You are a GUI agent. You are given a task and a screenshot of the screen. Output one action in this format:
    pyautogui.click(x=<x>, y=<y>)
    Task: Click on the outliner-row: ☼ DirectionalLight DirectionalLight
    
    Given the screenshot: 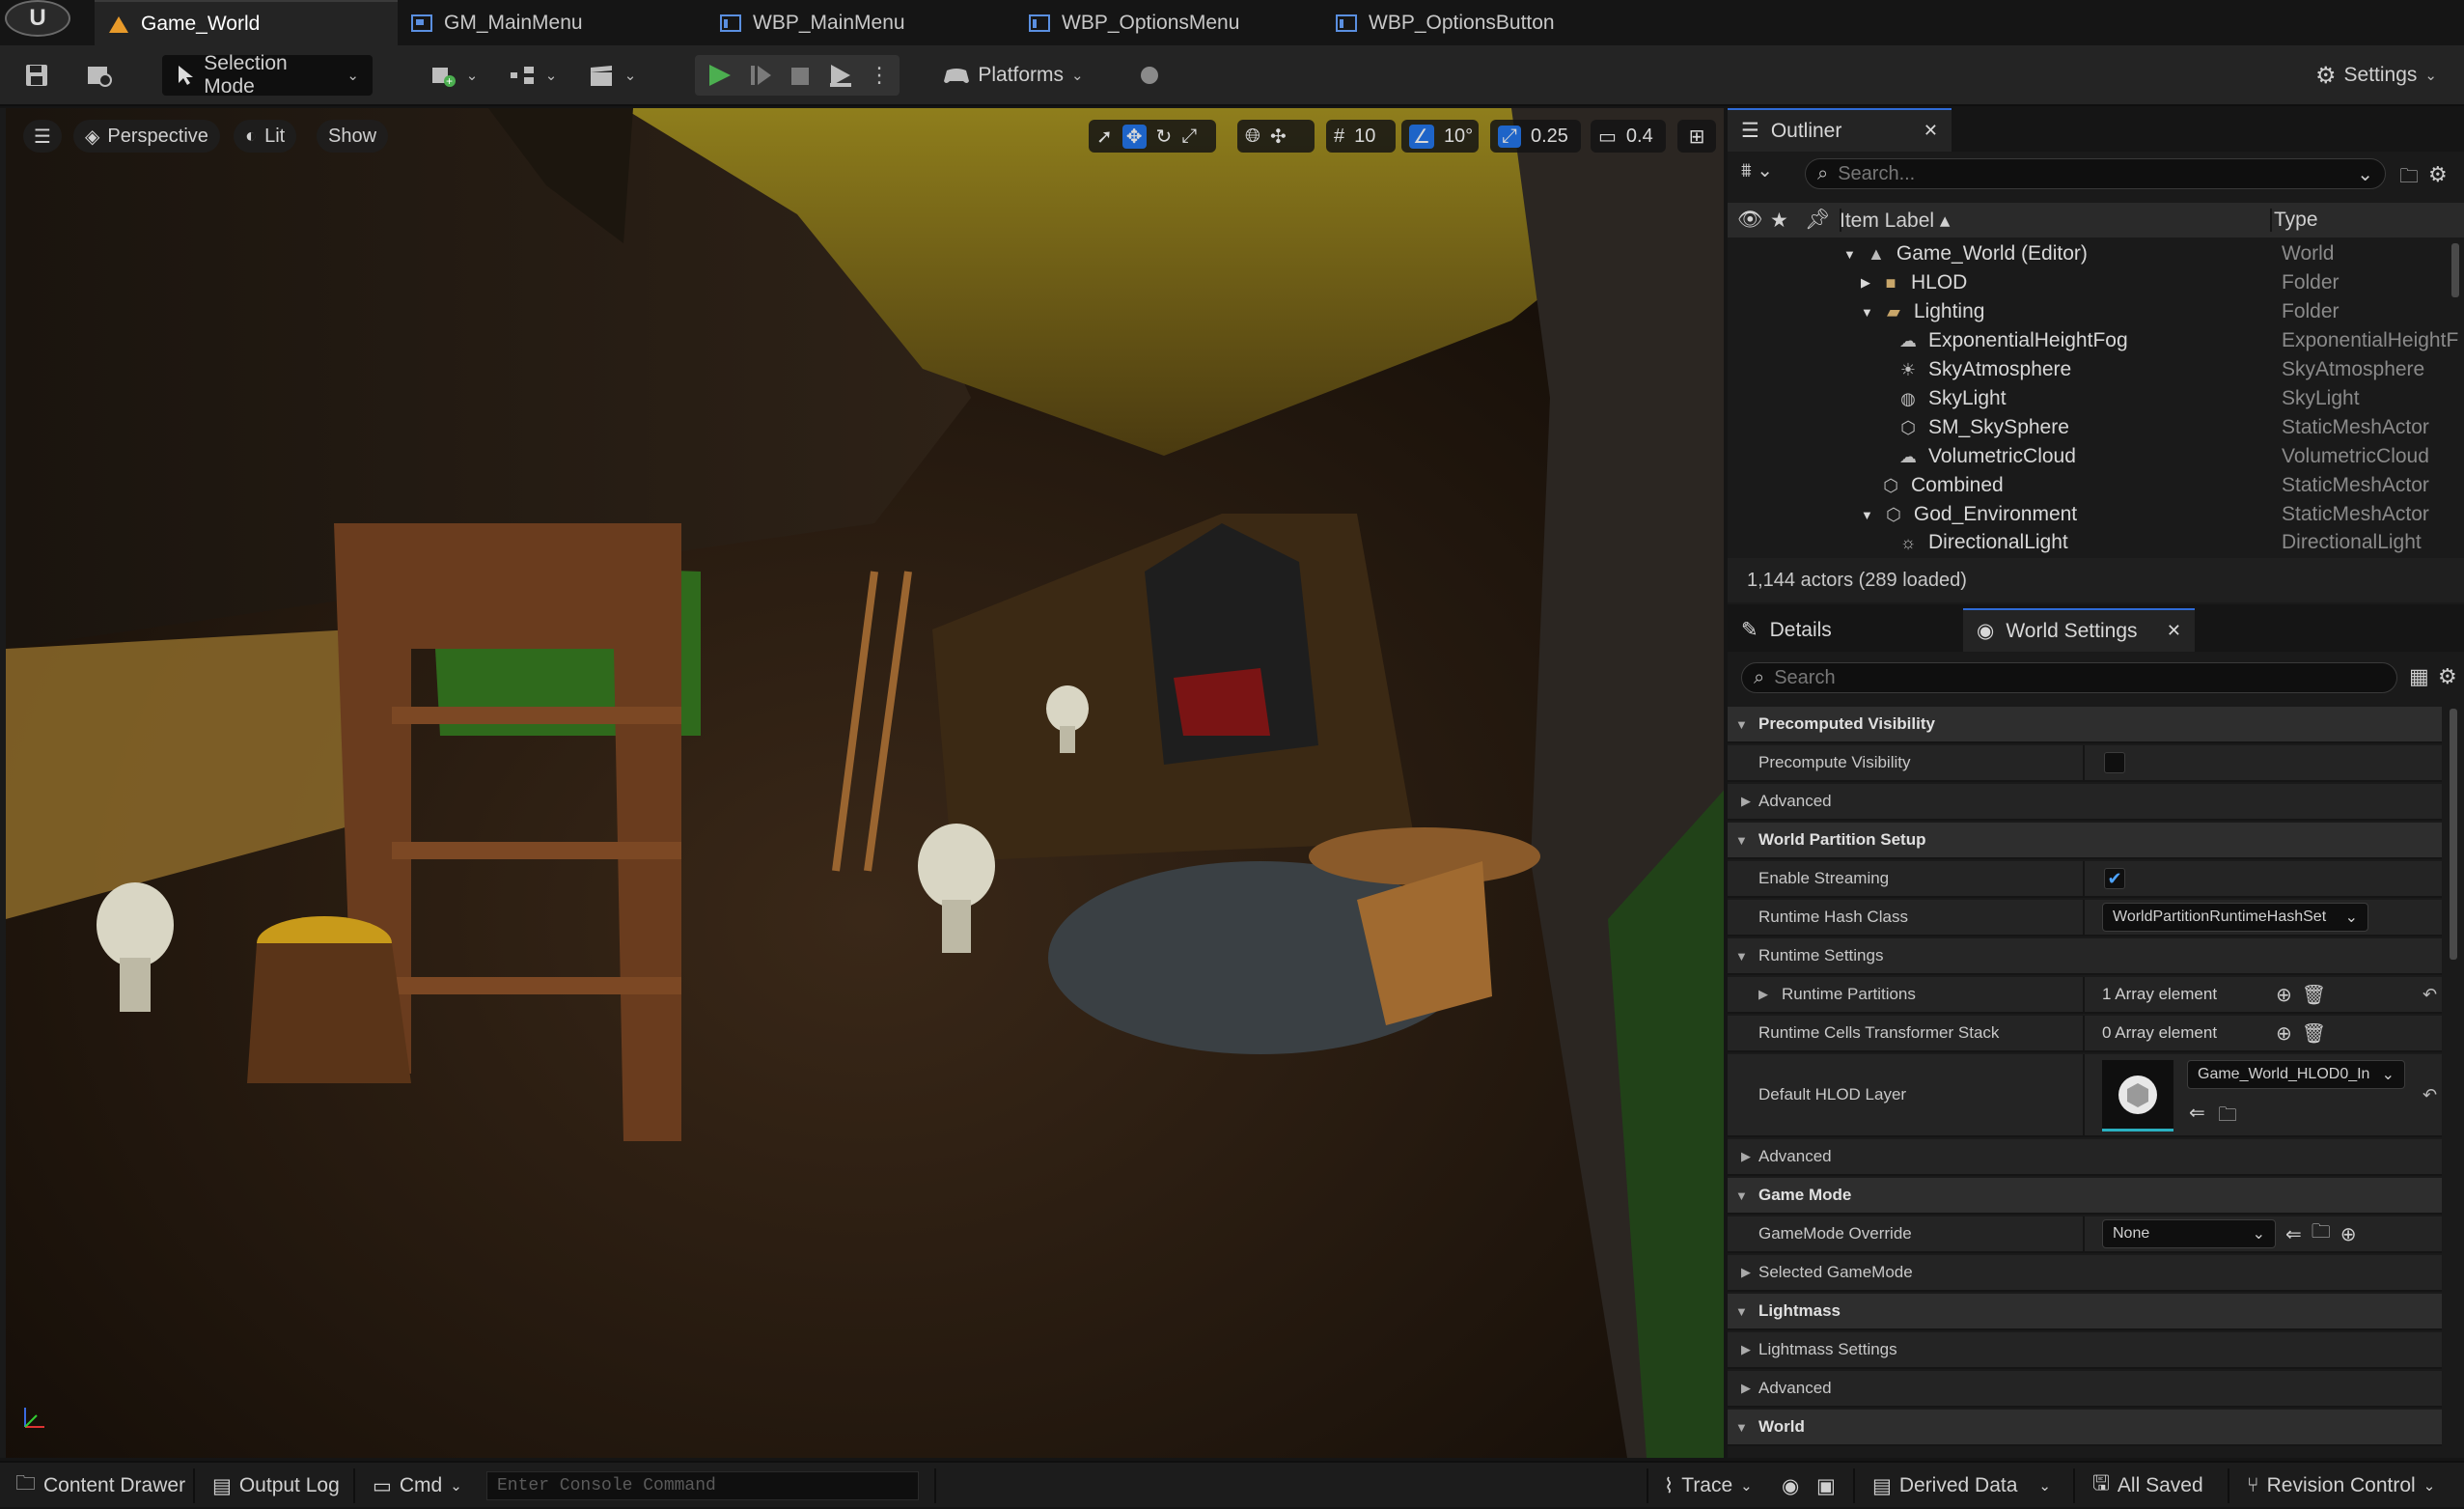 What is the action you would take?
    pyautogui.click(x=2096, y=543)
    